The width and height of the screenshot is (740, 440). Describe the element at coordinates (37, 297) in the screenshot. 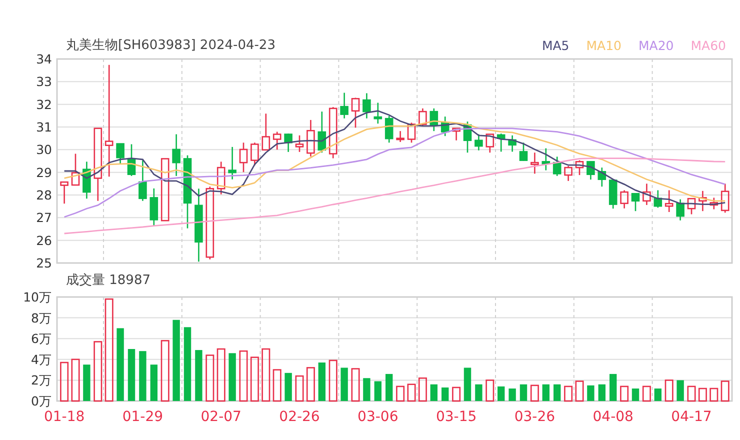

I see `axis-label: 10万` at that location.